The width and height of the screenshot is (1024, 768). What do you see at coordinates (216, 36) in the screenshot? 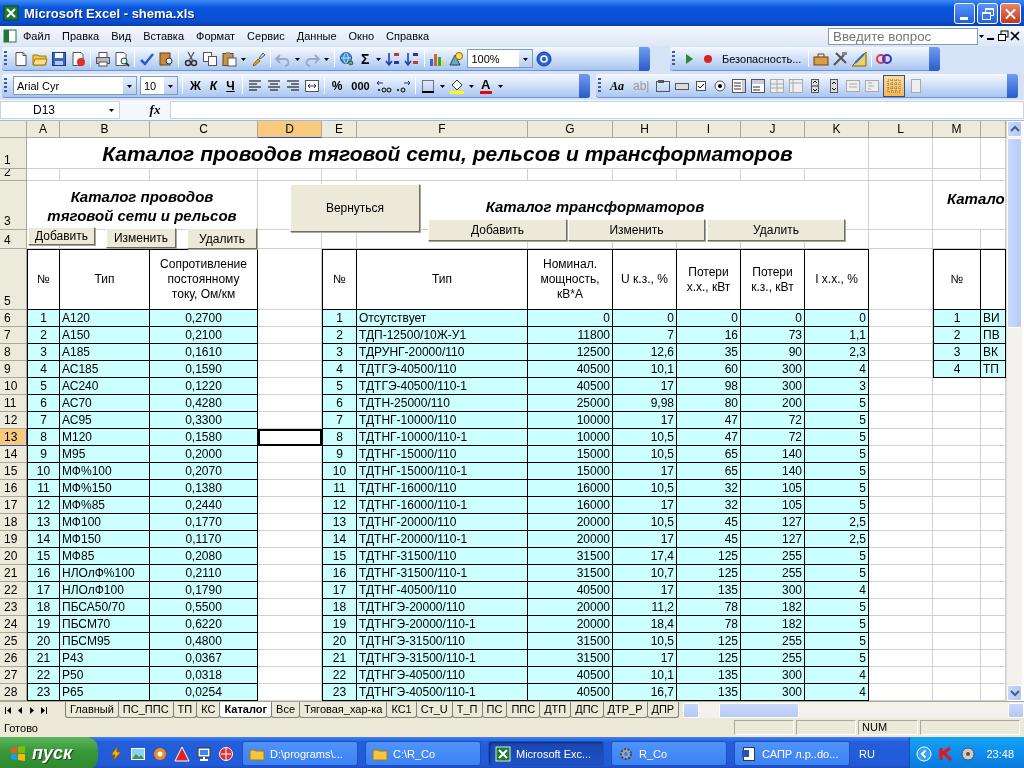
I see `menu-item: Формат` at bounding box center [216, 36].